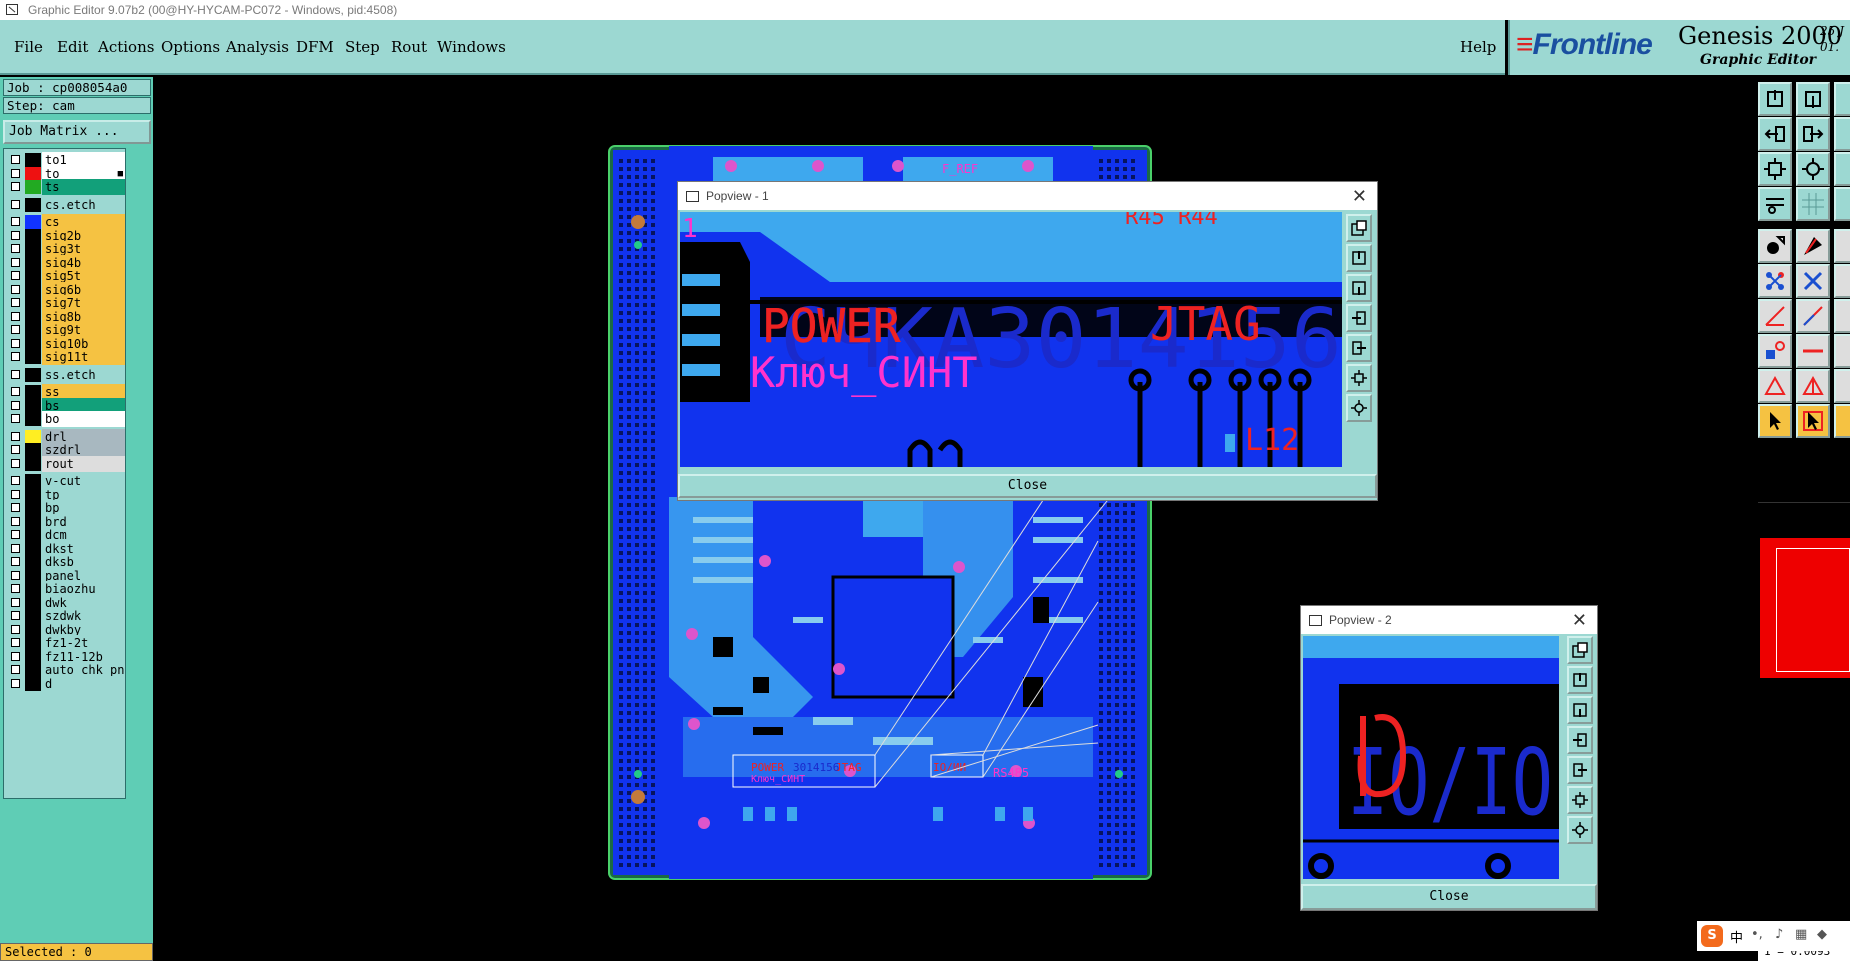 This screenshot has height=961, width=1850. What do you see at coordinates (1773, 936) in the screenshot?
I see `ime-toolbar: S 中 •, ♪ ▦ ◆` at bounding box center [1773, 936].